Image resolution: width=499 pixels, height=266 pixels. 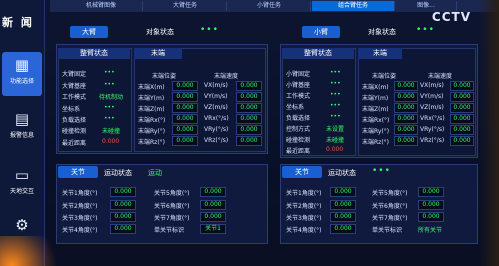 What do you see at coordinates (342, 173) in the screenshot?
I see `small-arm-motion-label: 运动状态` at bounding box center [342, 173].